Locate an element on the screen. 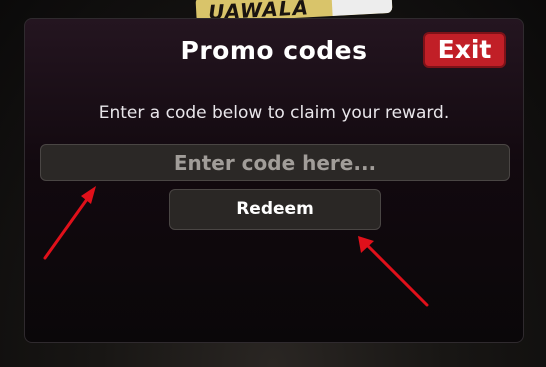 The image size is (546, 367). instruction-text: Enter a code below to claim your reward. is located at coordinates (274, 113).